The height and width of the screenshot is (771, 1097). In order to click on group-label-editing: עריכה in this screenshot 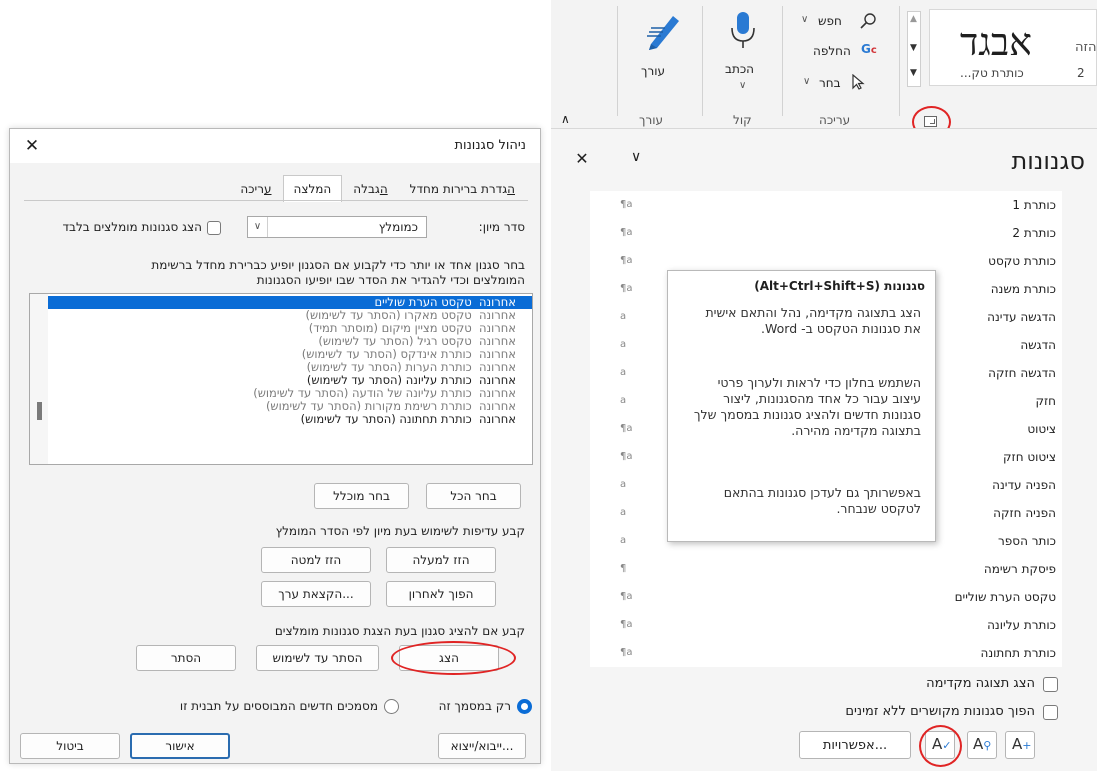, I will do `click(835, 120)`.